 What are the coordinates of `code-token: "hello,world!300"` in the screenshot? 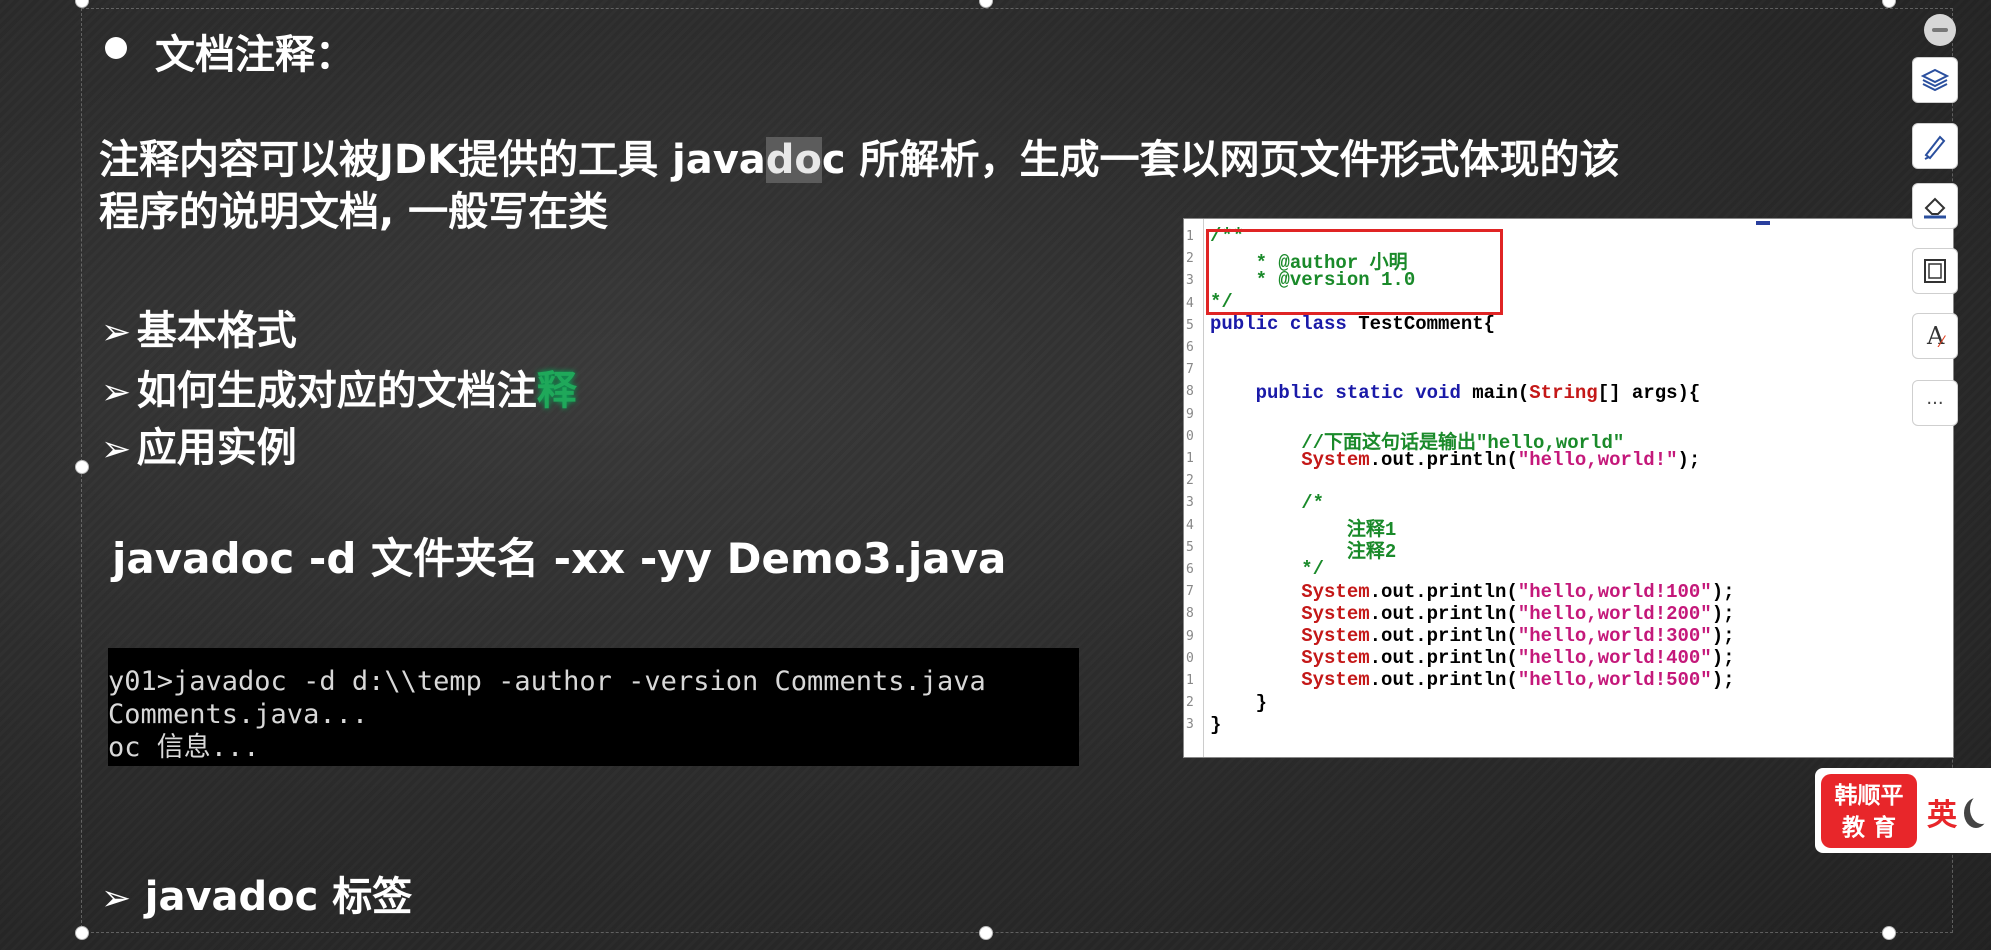 It's located at (1614, 636).